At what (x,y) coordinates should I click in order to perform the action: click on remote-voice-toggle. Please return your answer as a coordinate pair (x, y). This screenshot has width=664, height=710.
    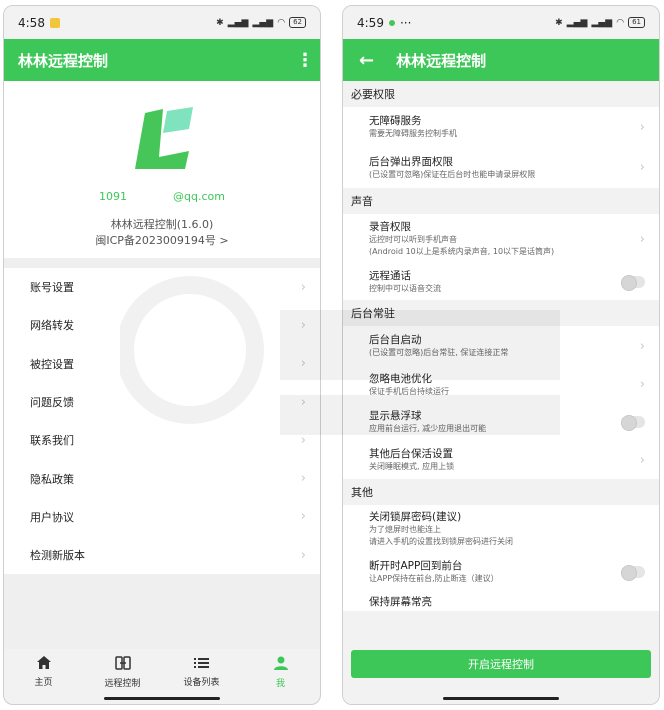
    Looking at the image, I should click on (633, 283).